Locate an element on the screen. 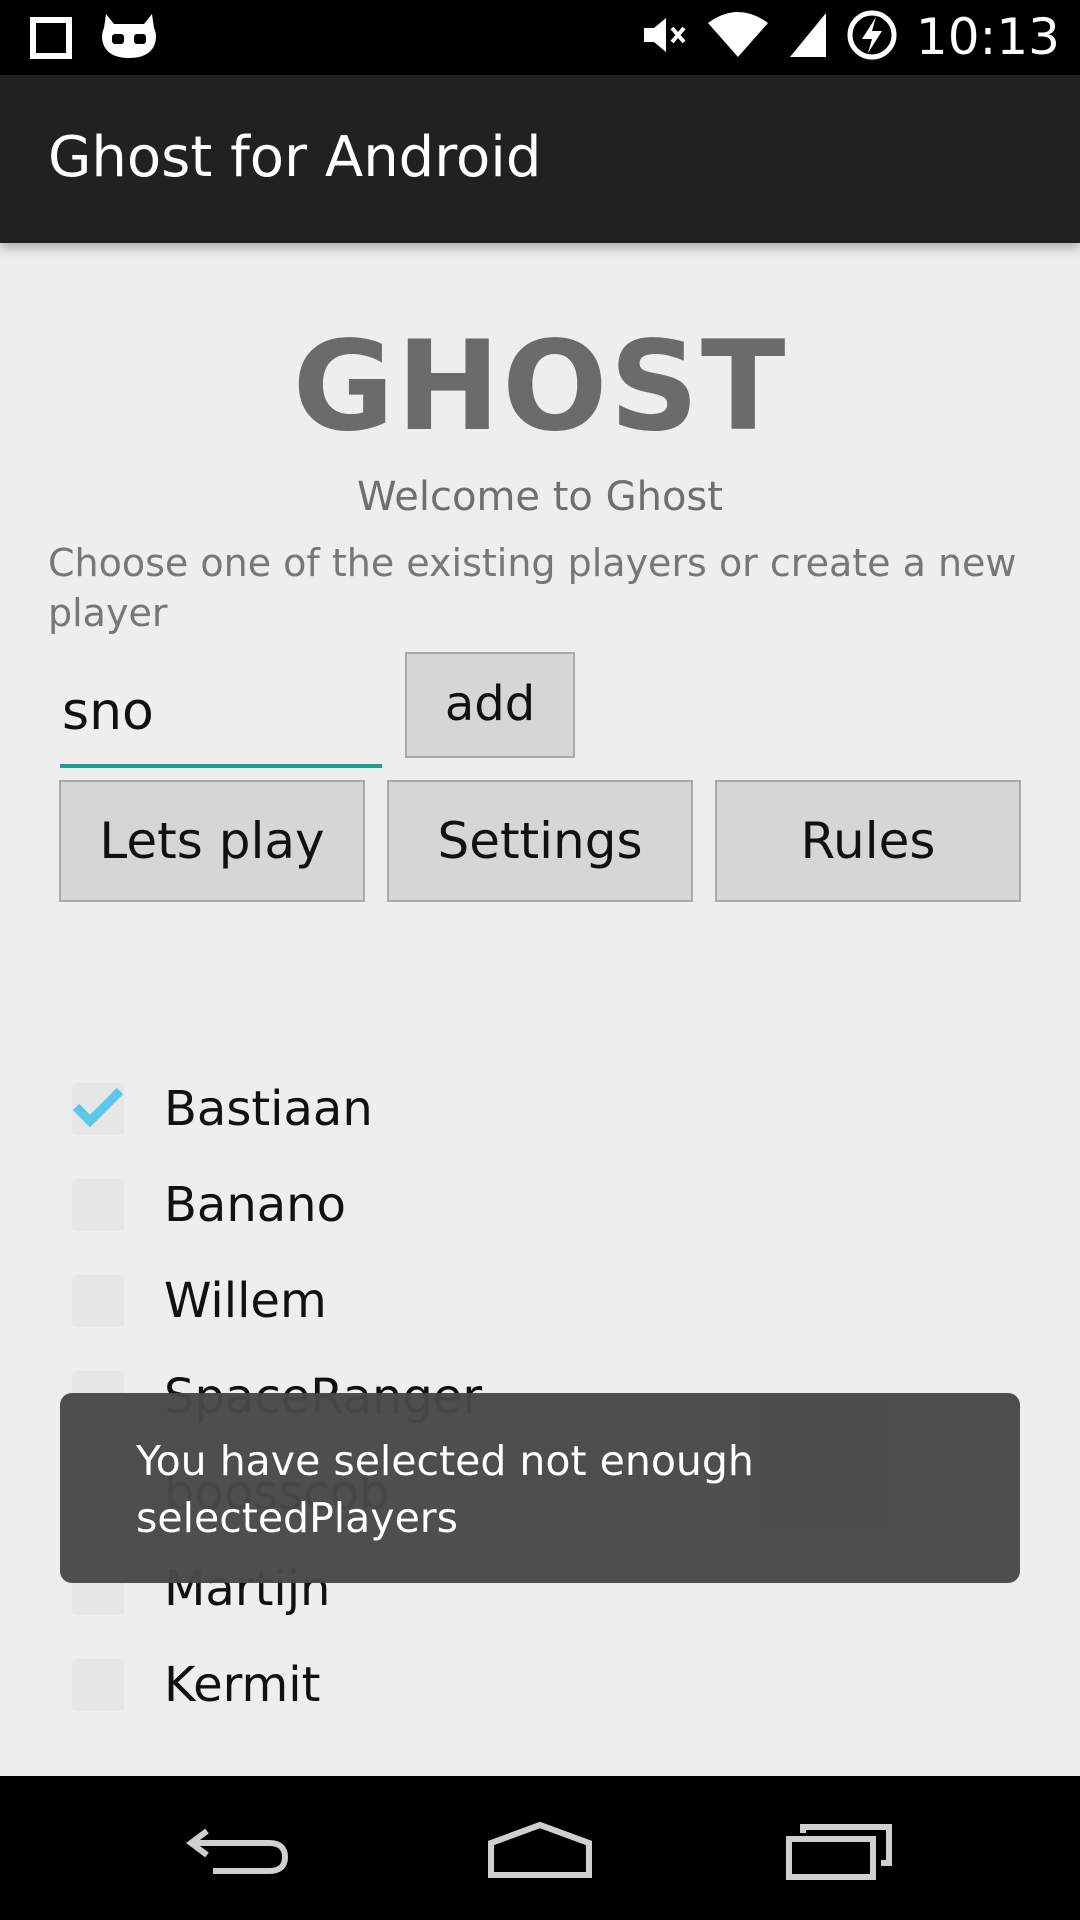  ghost-logo: GHOST is located at coordinates (540, 387).